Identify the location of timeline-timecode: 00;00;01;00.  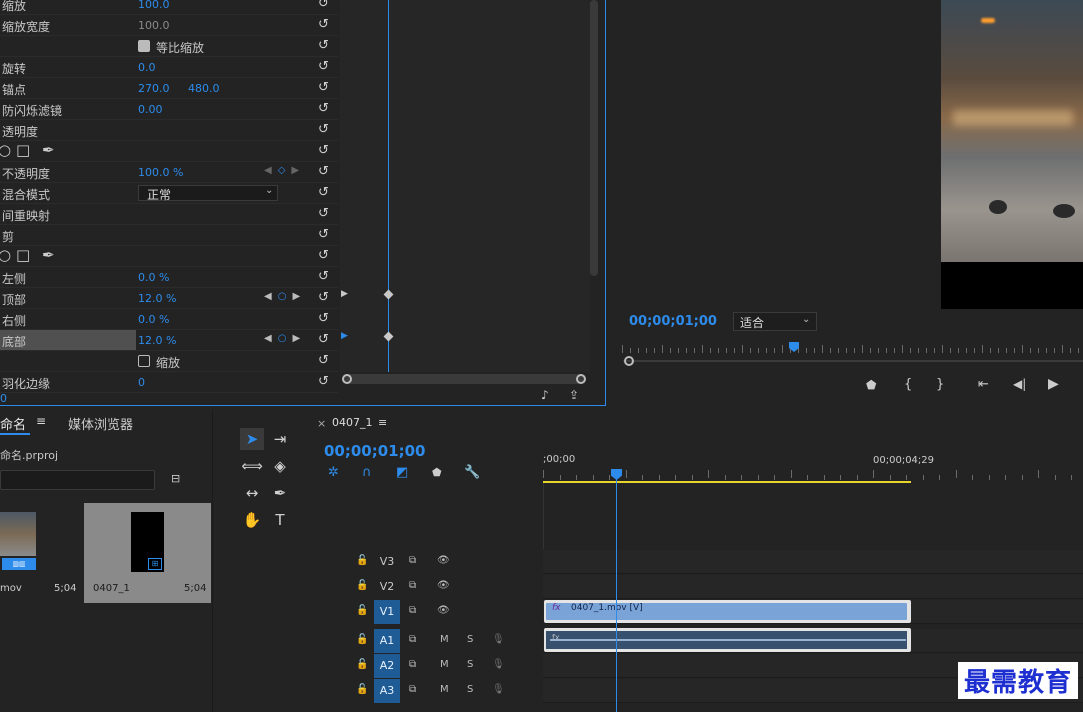
(375, 451).